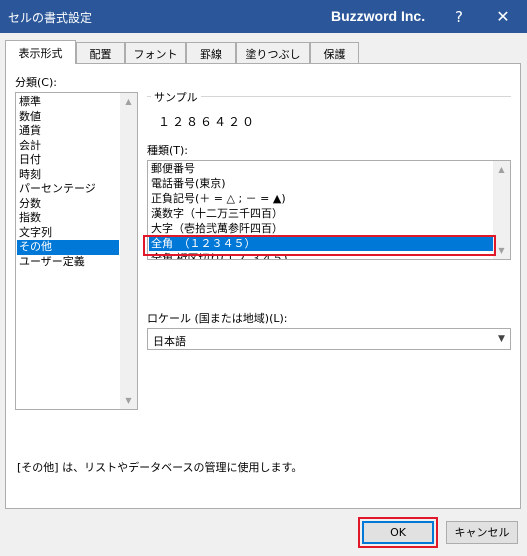 The image size is (527, 556). I want to click on ok-button: OK, so click(398, 532).